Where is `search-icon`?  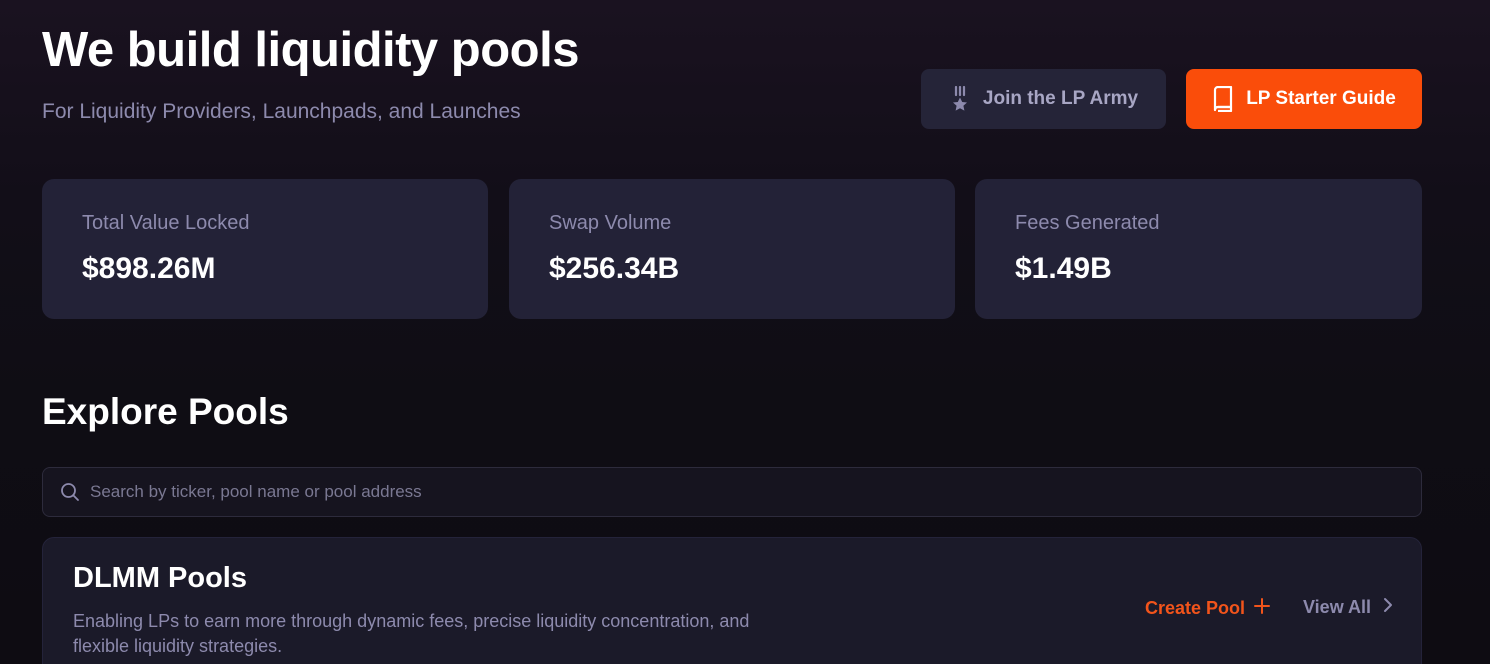
search-icon is located at coordinates (70, 492).